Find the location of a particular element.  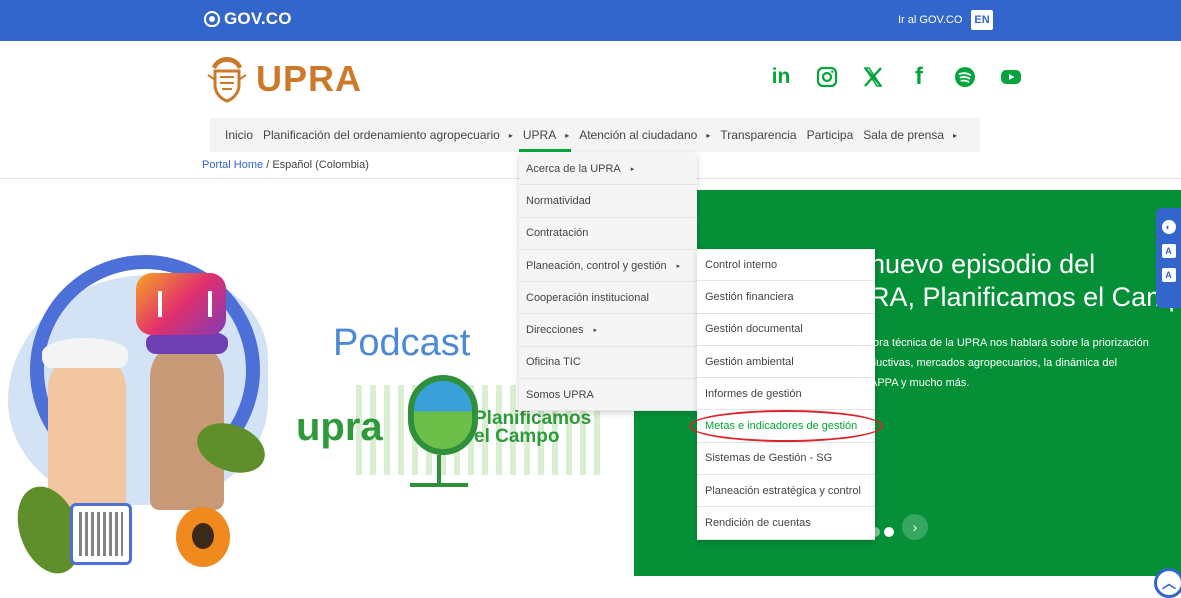

language-button: EN is located at coordinates (982, 20).